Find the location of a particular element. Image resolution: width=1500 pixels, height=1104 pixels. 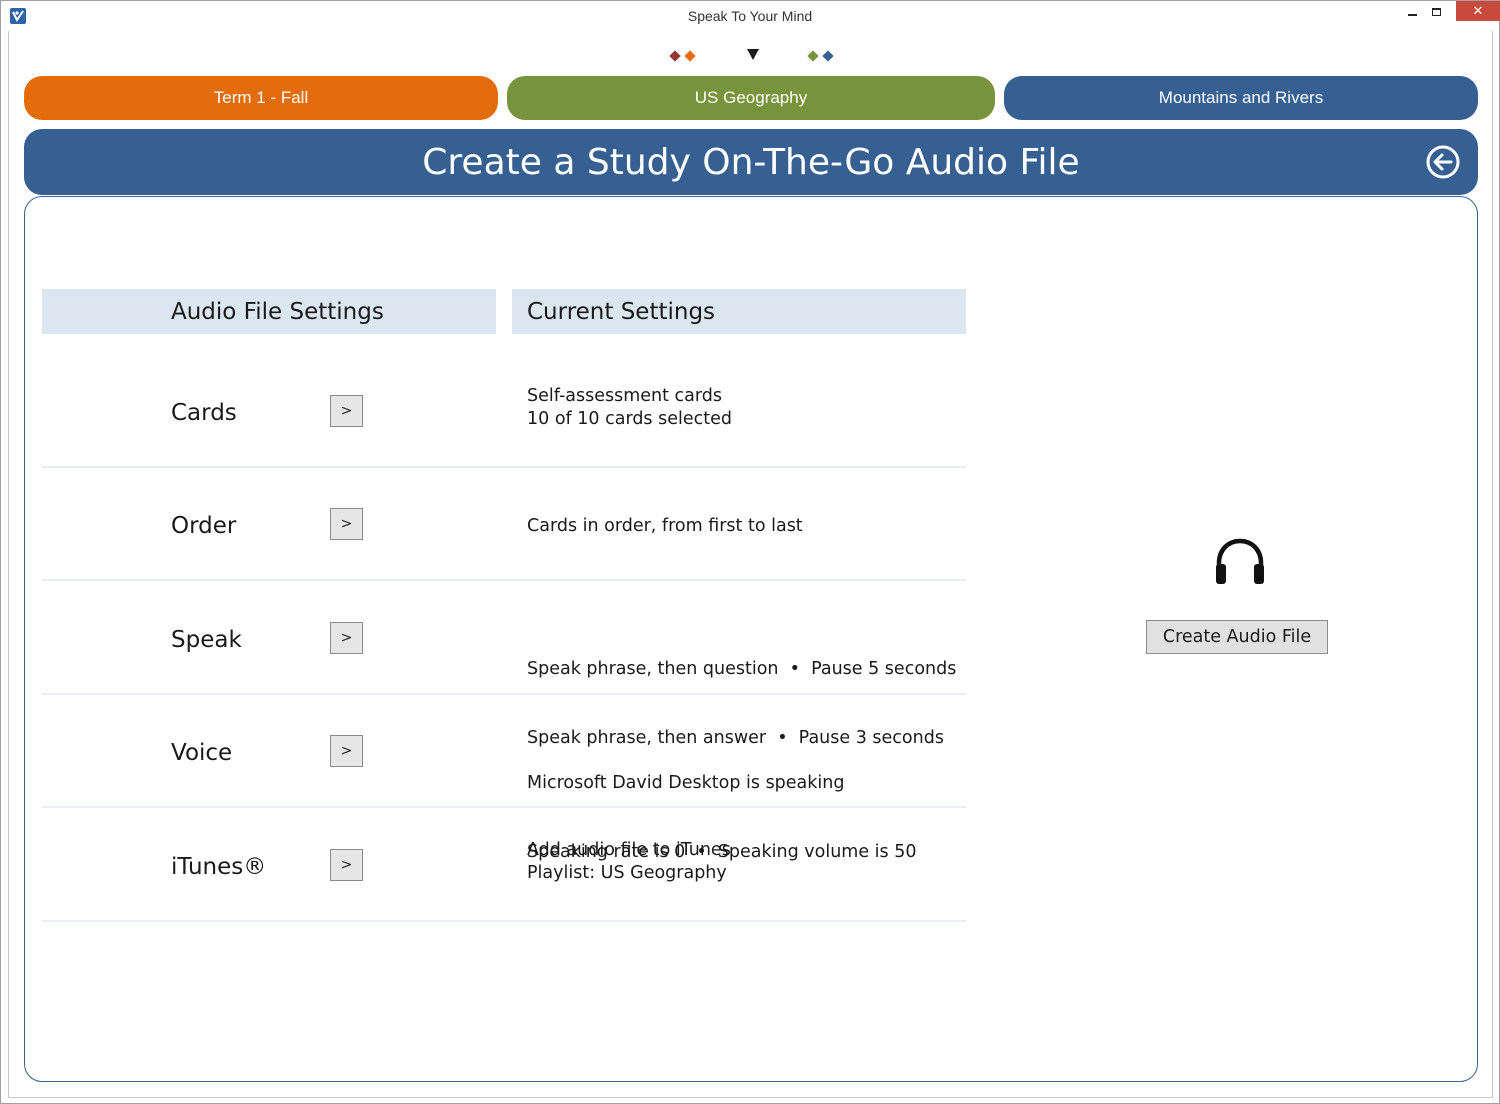

tab-subject-label: US Geography is located at coordinates (751, 97).